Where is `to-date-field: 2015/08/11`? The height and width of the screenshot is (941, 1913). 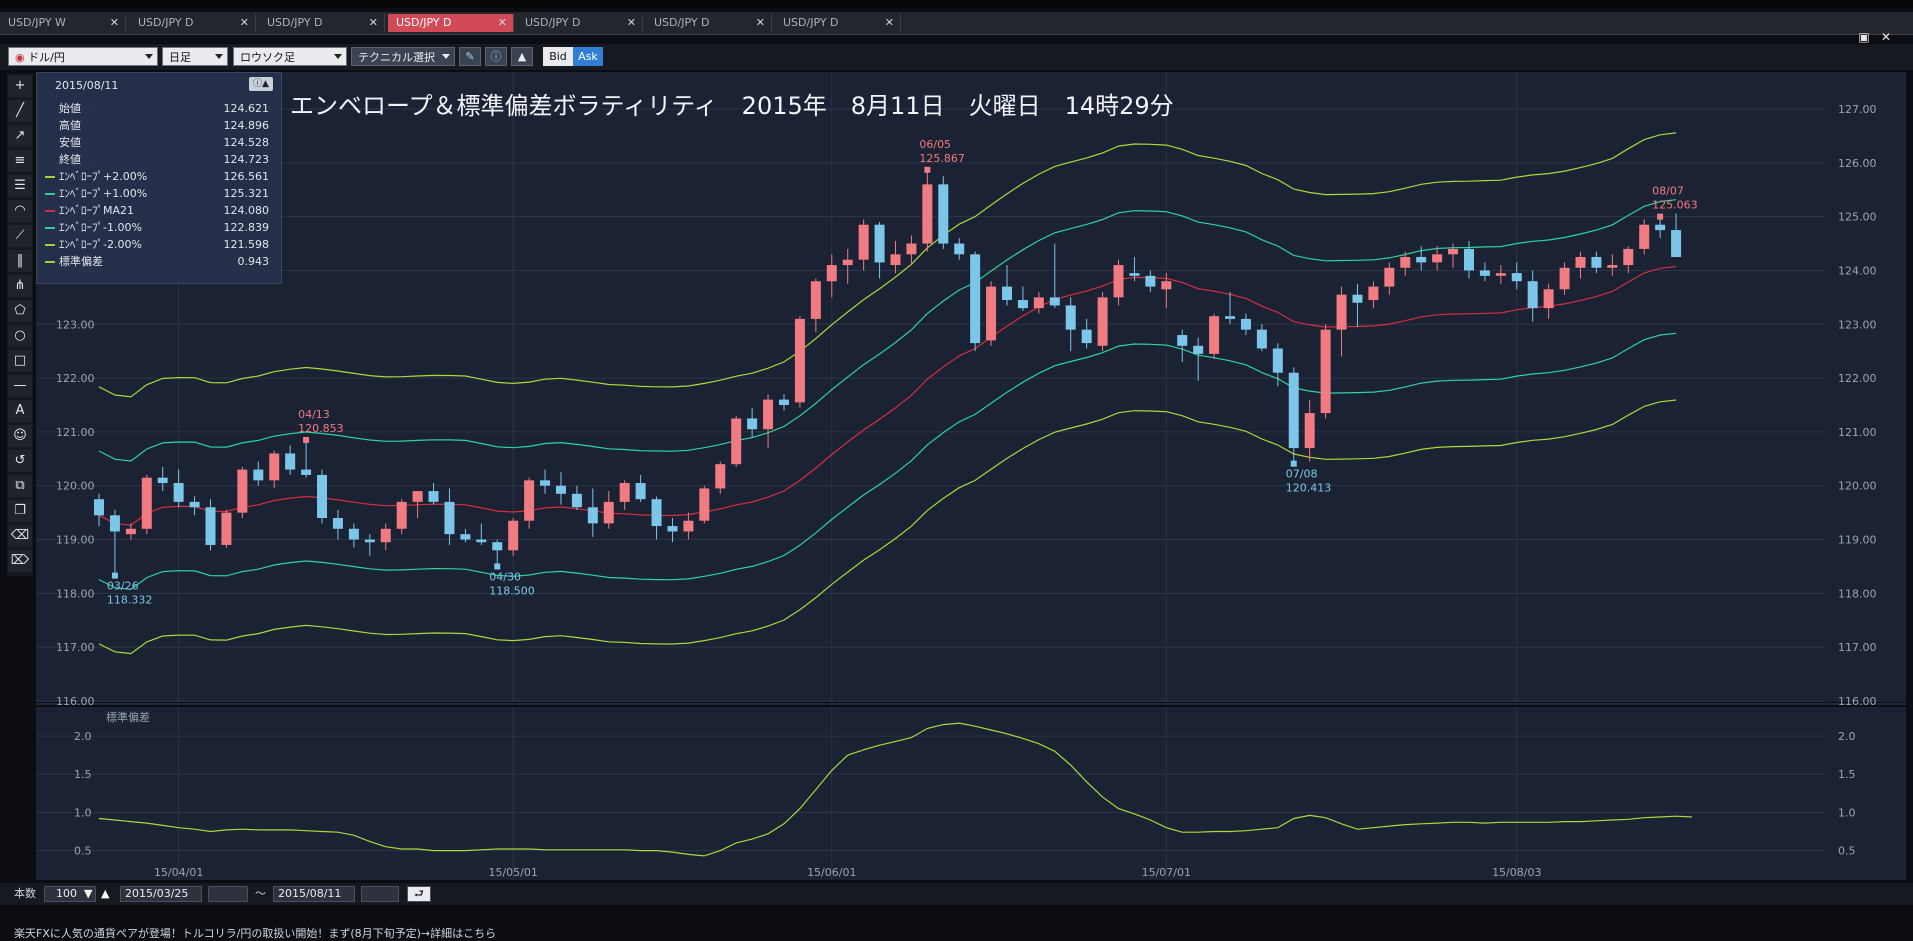 to-date-field: 2015/08/11 is located at coordinates (314, 894).